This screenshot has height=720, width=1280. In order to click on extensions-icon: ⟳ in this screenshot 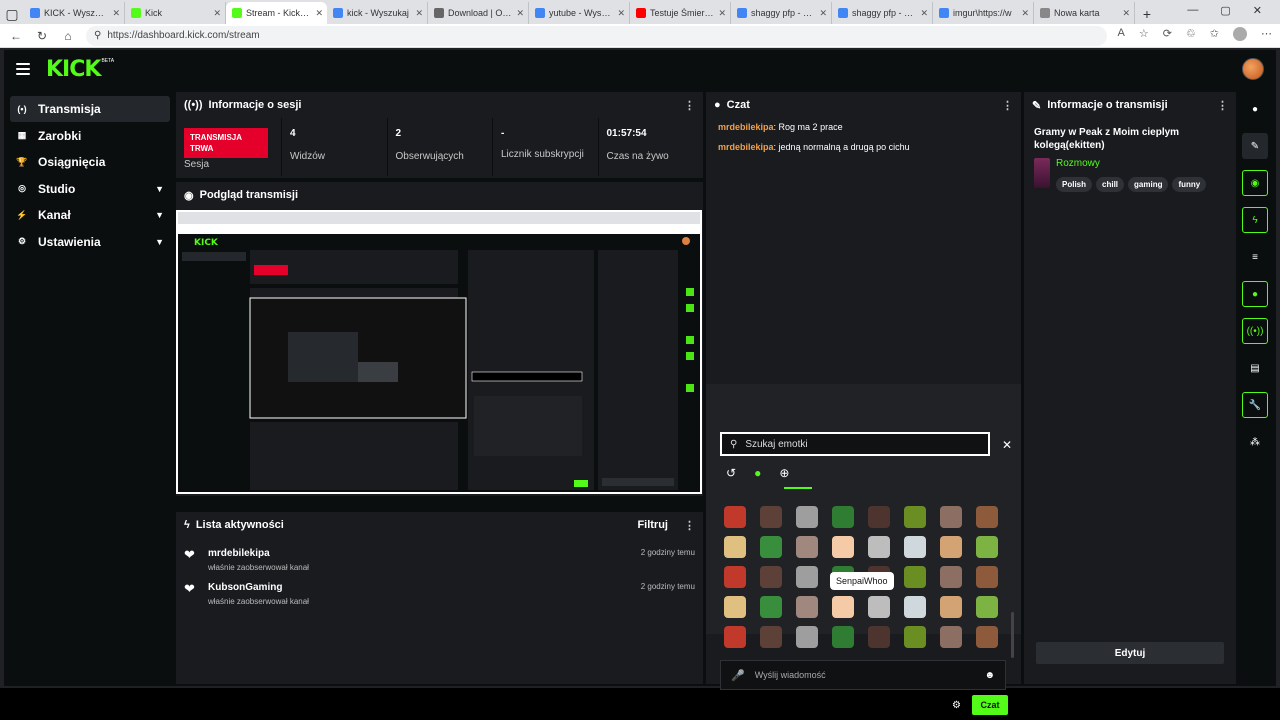, I will do `click(1167, 35)`.